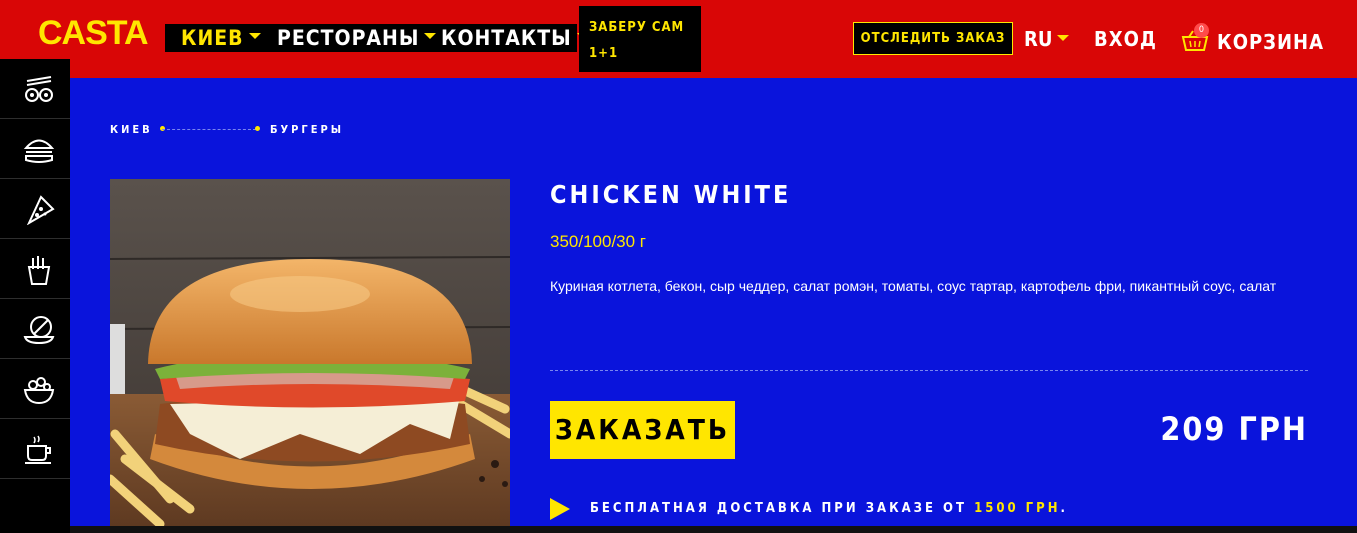 Image resolution: width=1357 pixels, height=533 pixels. Describe the element at coordinates (38, 449) in the screenshot. I see `coffee-cup-icon` at that location.